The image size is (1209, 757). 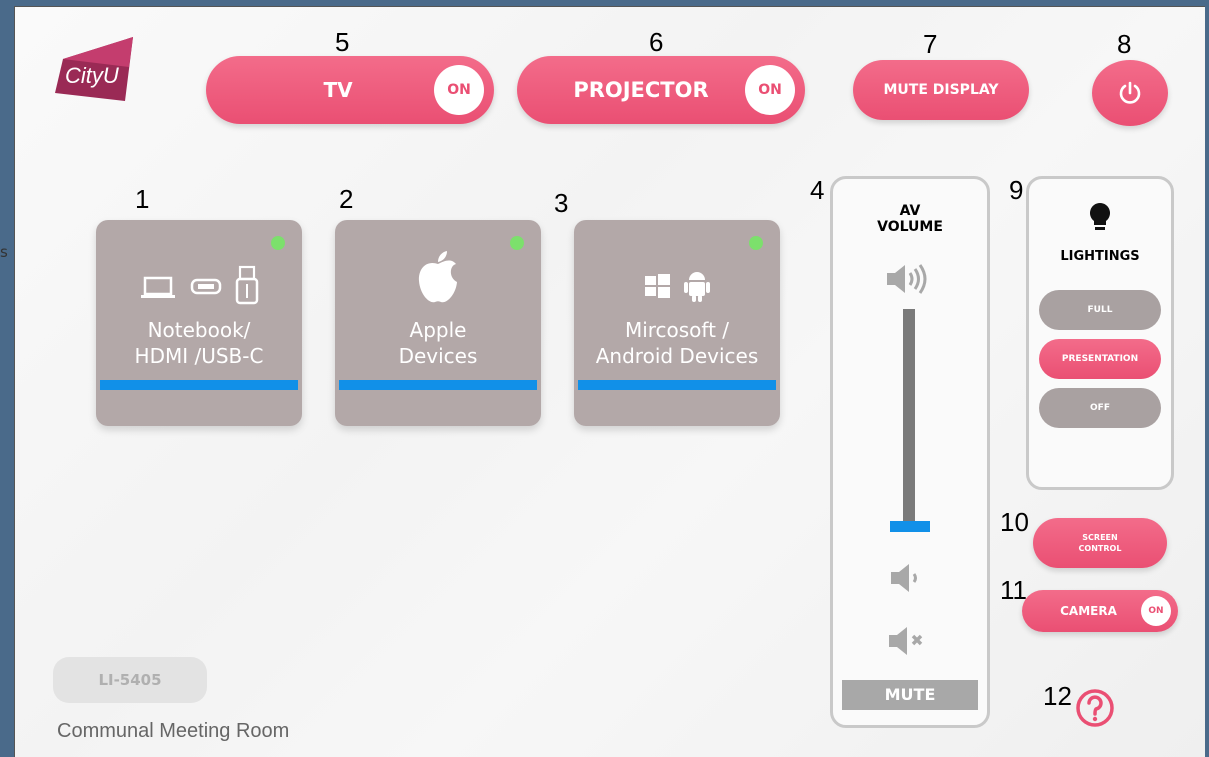 I want to click on lighting-full-button: FULL, so click(x=1100, y=310).